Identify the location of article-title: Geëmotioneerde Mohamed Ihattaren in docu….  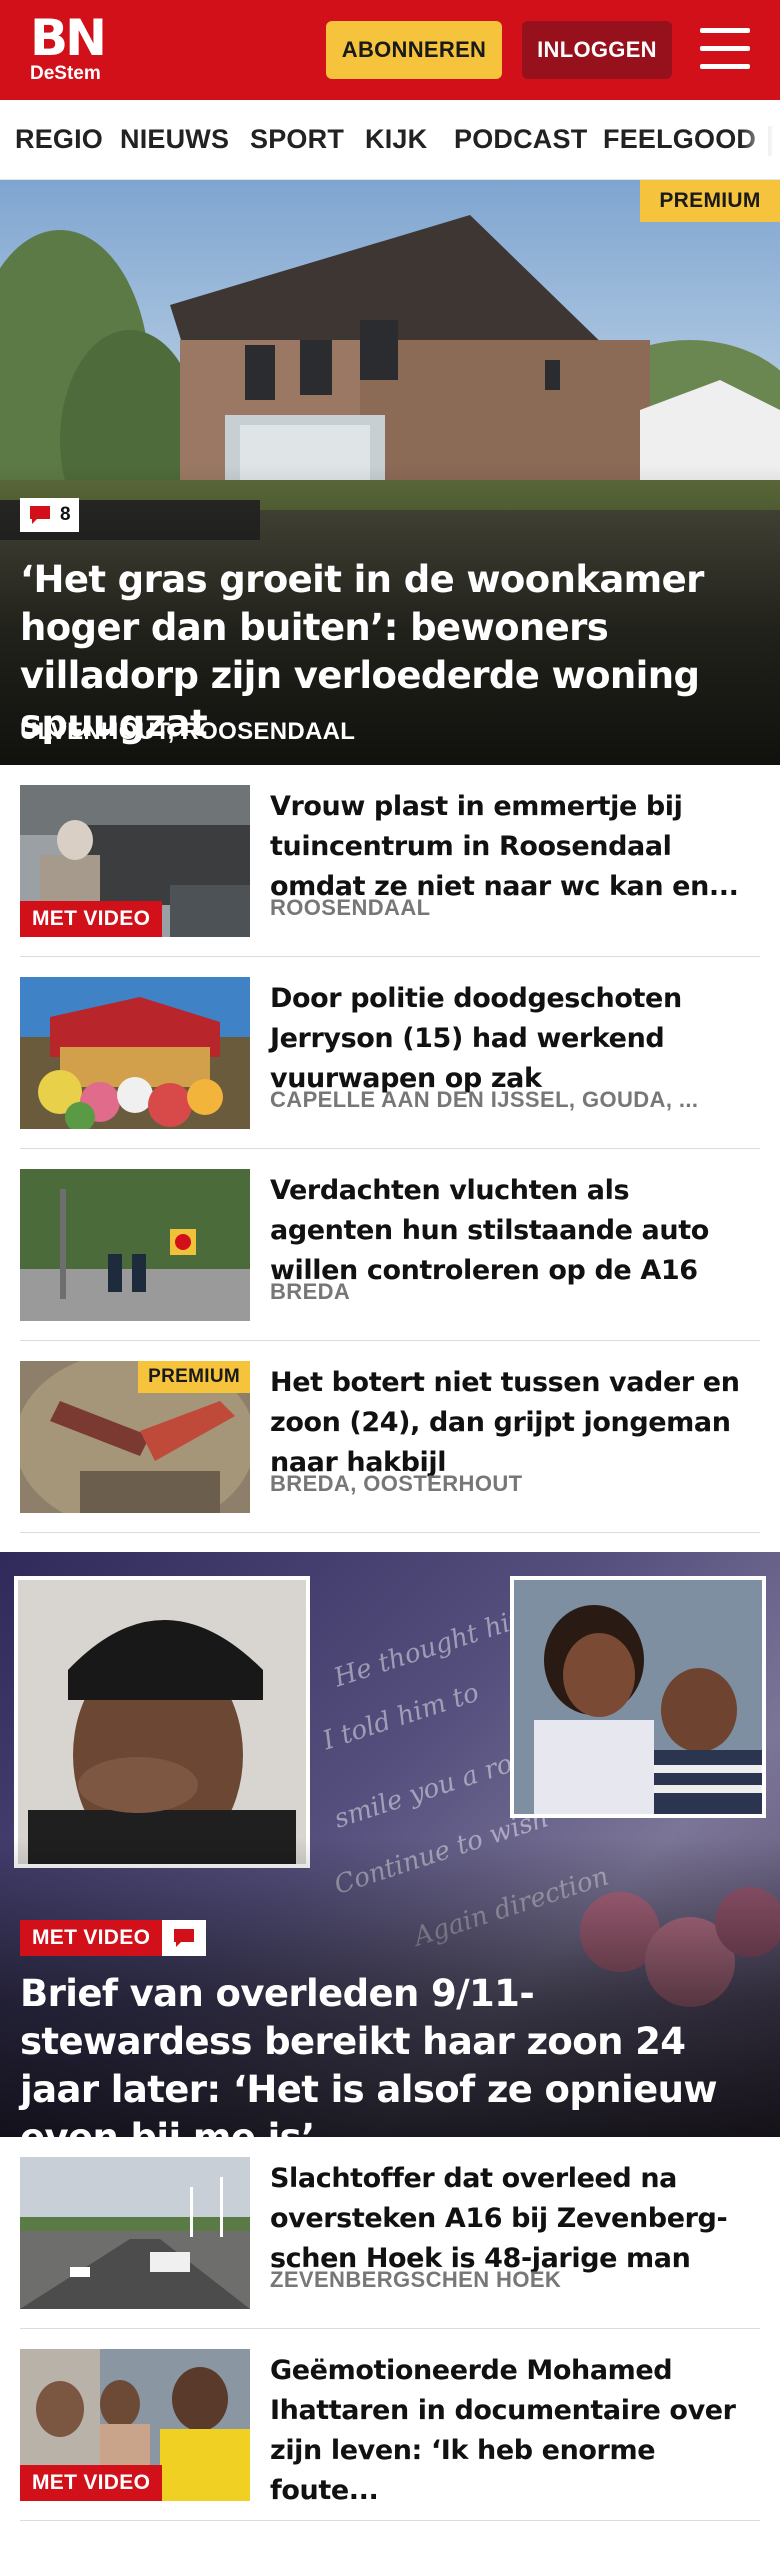
(515, 2431).